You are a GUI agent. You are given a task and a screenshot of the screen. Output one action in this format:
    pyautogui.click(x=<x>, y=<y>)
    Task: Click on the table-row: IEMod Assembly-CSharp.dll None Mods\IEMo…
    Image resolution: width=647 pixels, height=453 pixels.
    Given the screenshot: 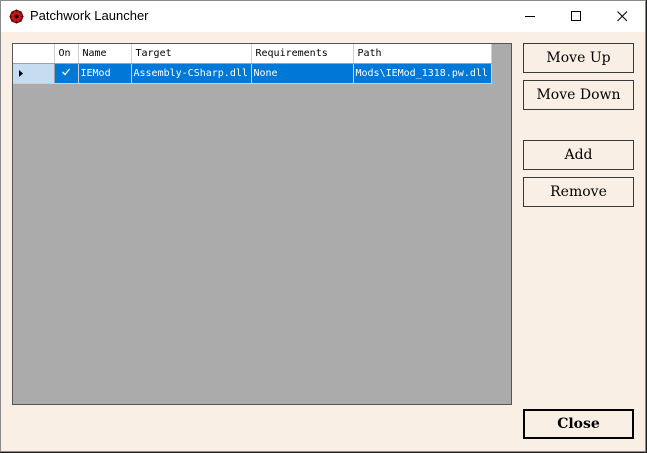 What is the action you would take?
    pyautogui.click(x=252, y=73)
    